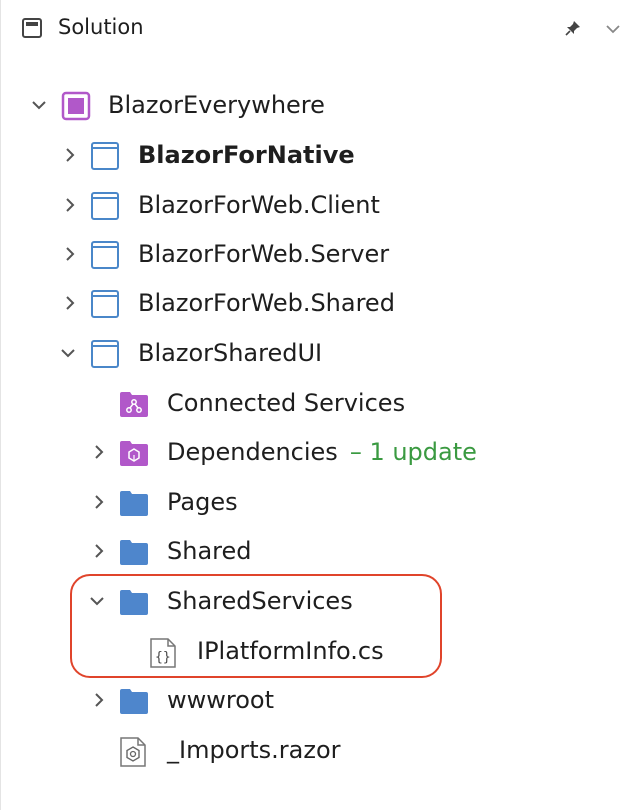  I want to click on tree-item-file: _Imports.razor, so click(311, 750).